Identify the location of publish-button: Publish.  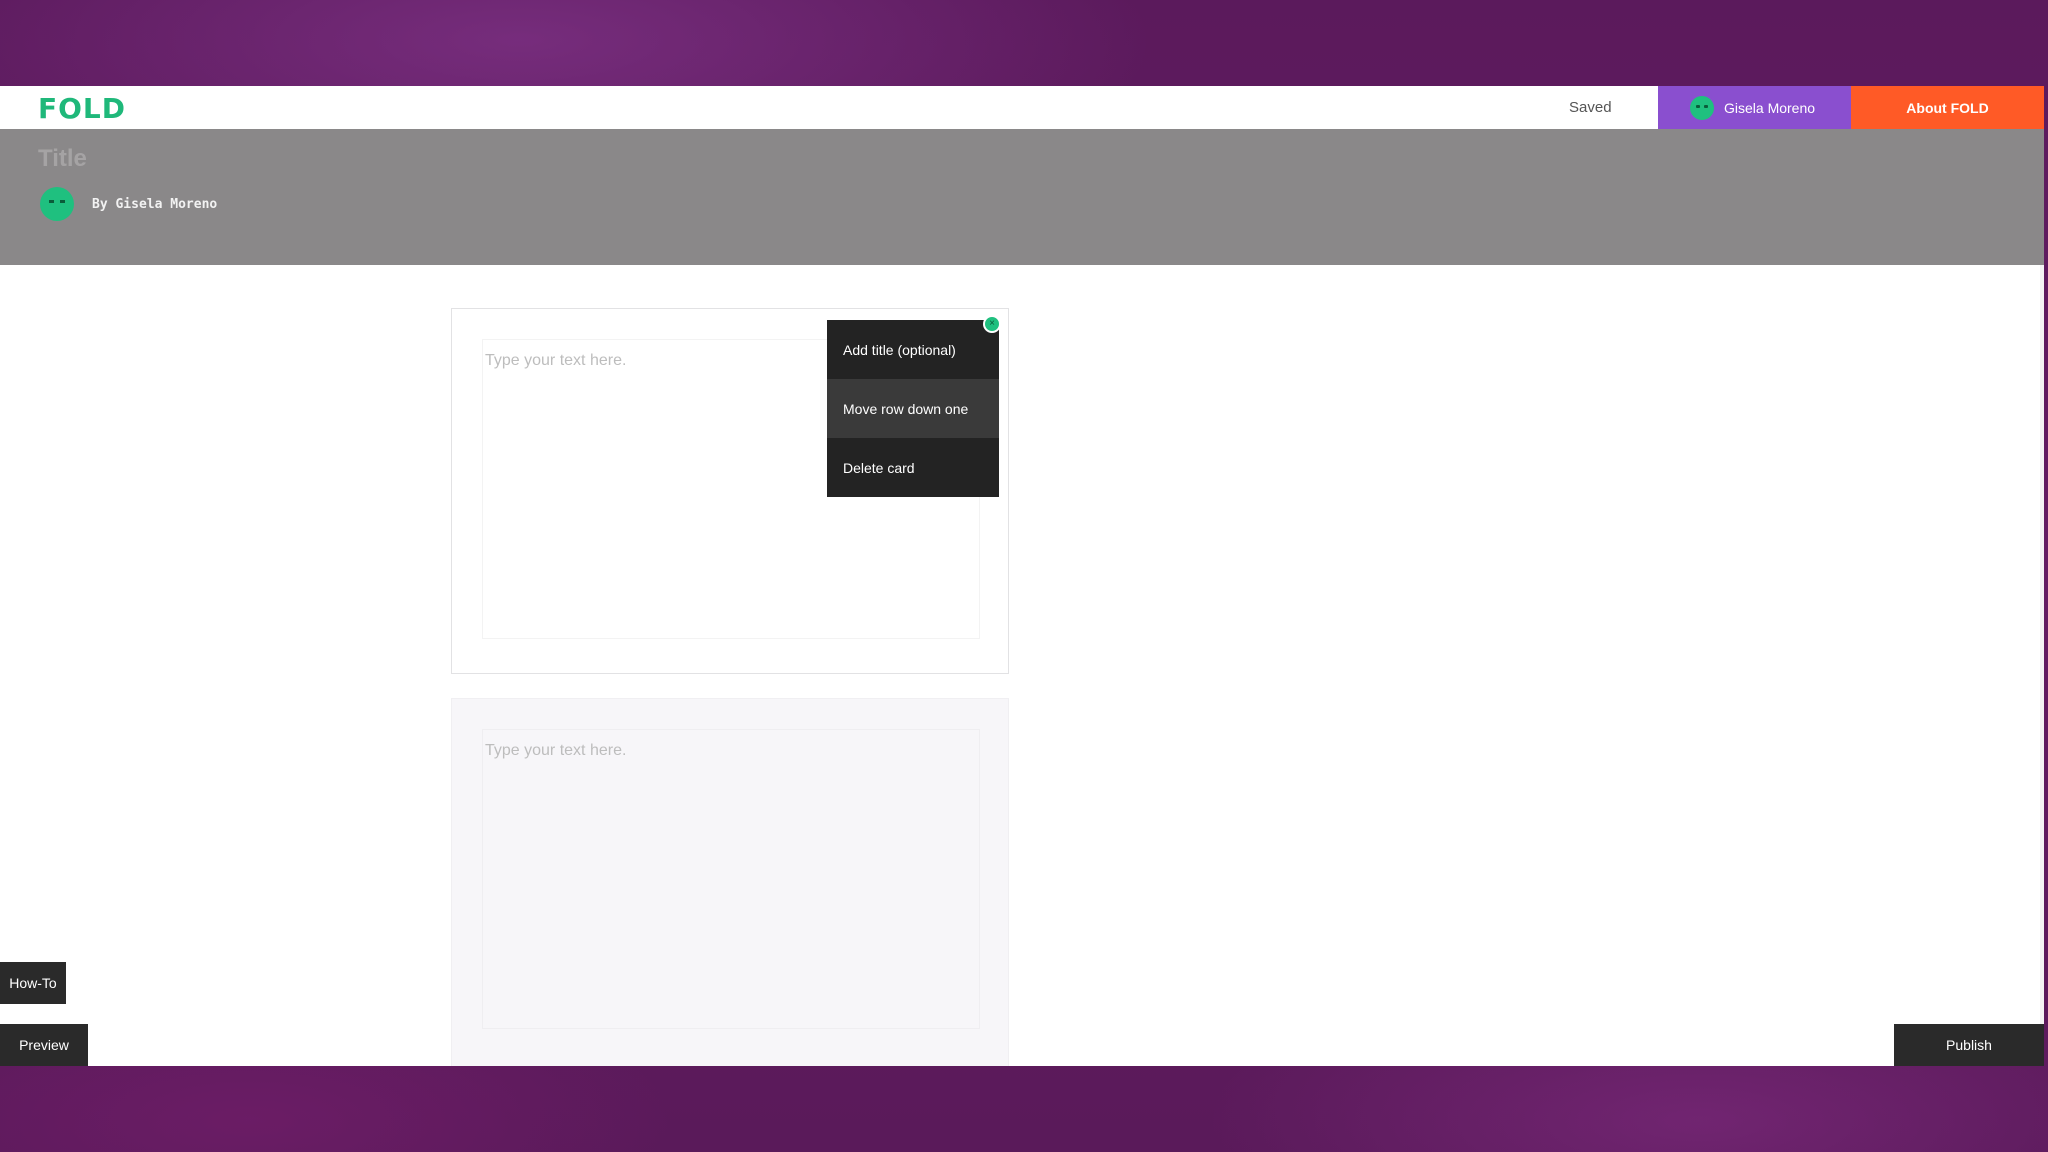
(1969, 1045).